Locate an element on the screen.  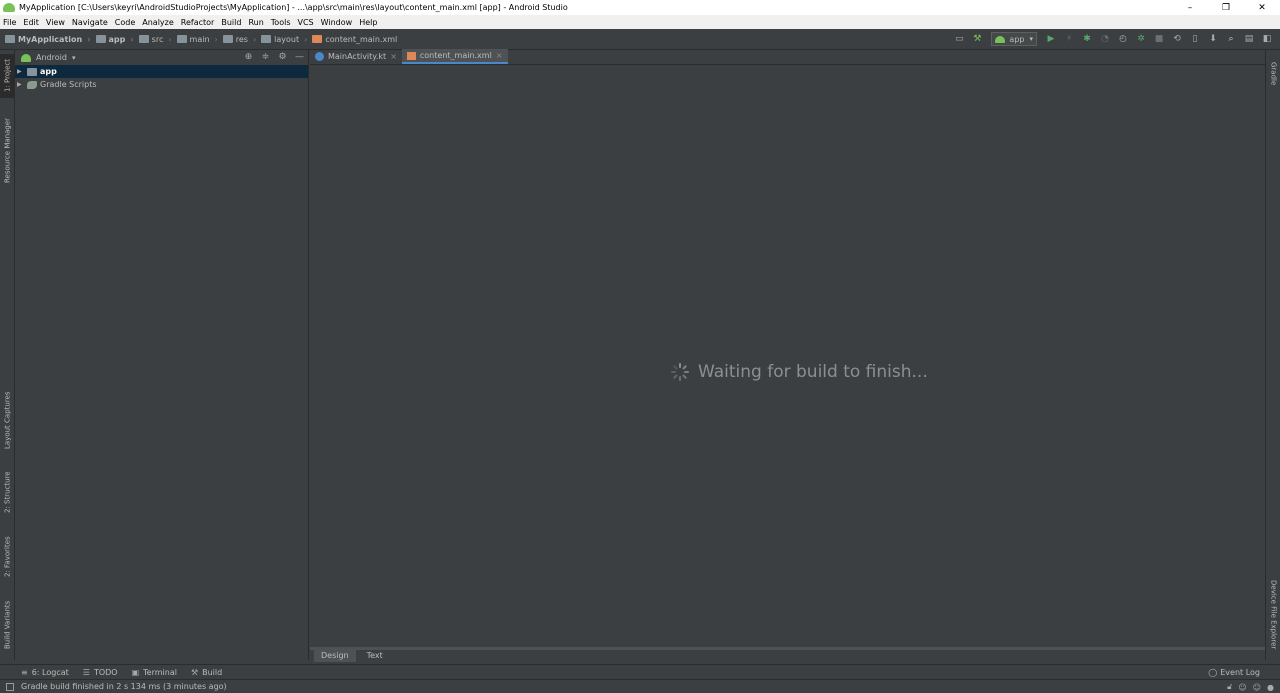
apply-changes-icon: ⚡ is located at coordinates (1069, 39).